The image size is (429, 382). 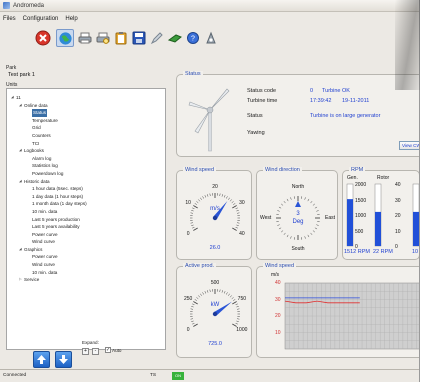 What do you see at coordinates (86, 182) in the screenshot?
I see `tree-item: ◢ Historic data` at bounding box center [86, 182].